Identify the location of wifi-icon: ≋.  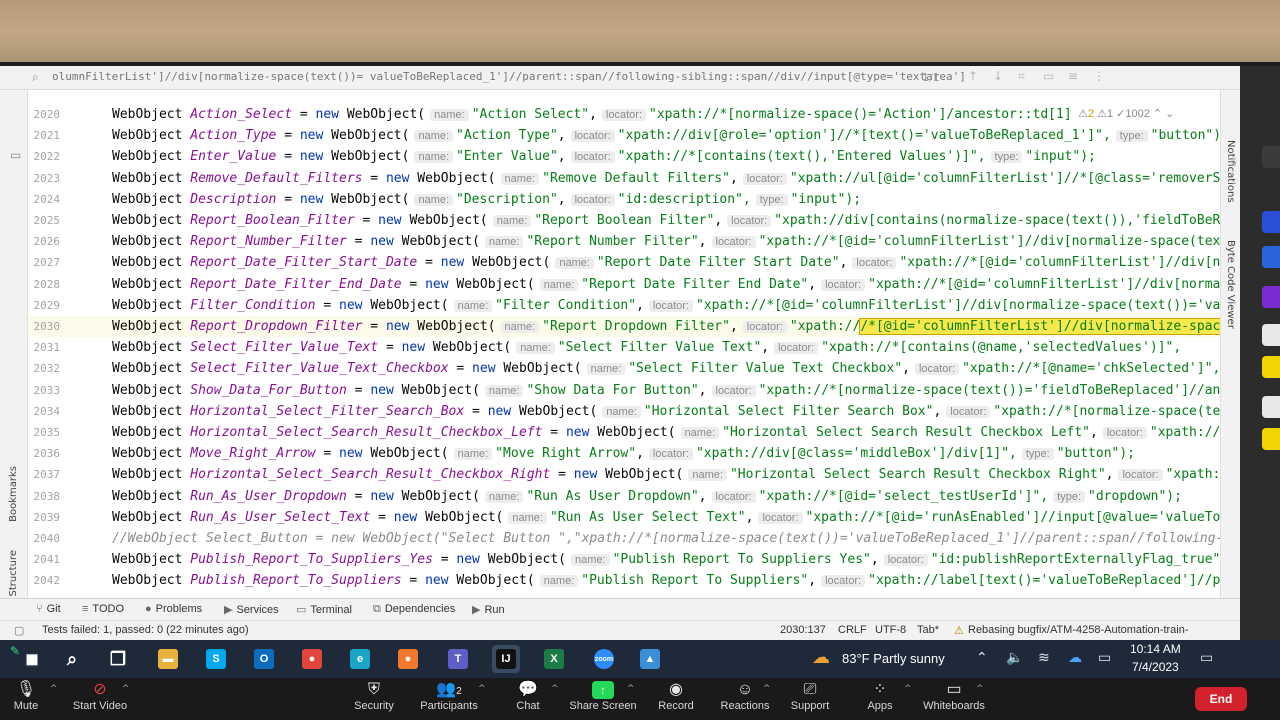
(1044, 658).